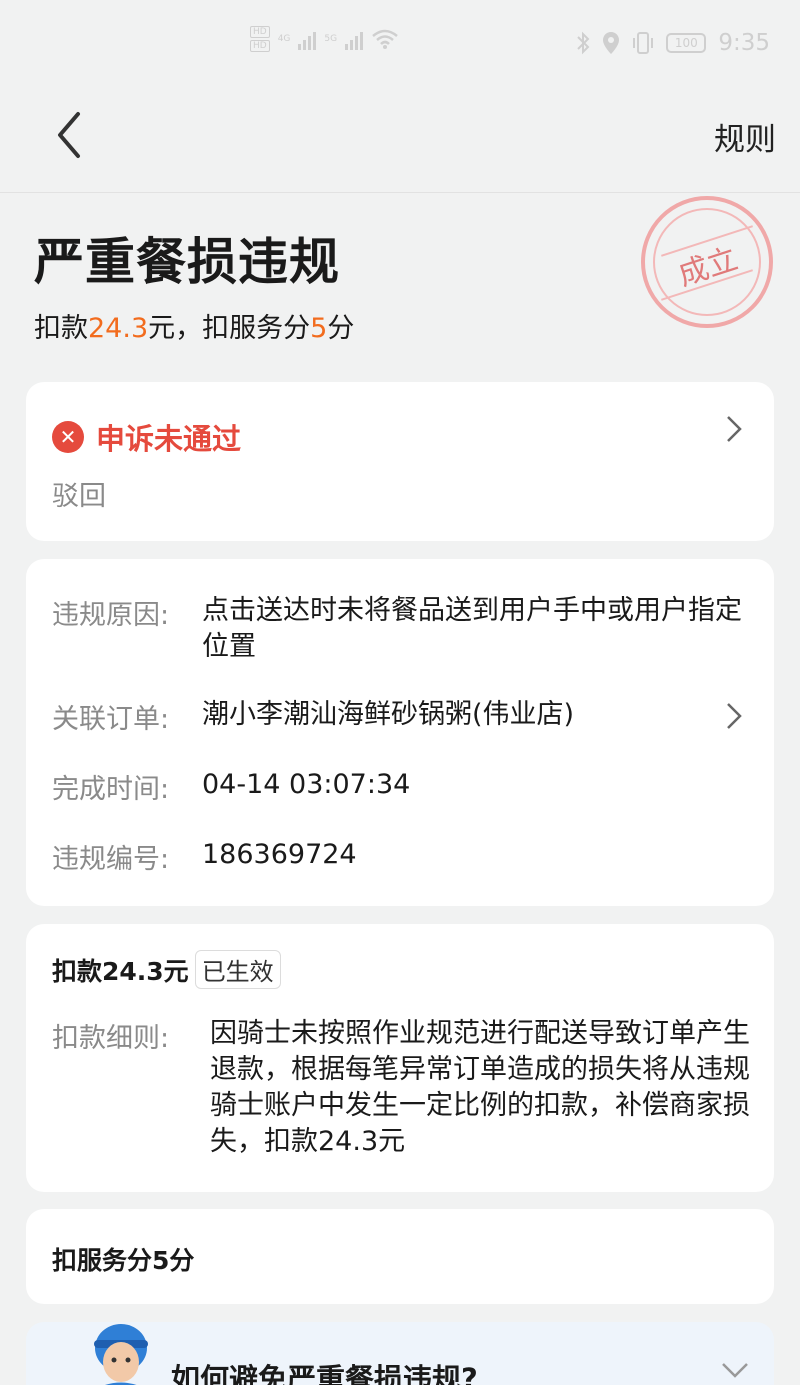 The height and width of the screenshot is (1385, 800). What do you see at coordinates (72, 135) in the screenshot?
I see `back-arrow-icon` at bounding box center [72, 135].